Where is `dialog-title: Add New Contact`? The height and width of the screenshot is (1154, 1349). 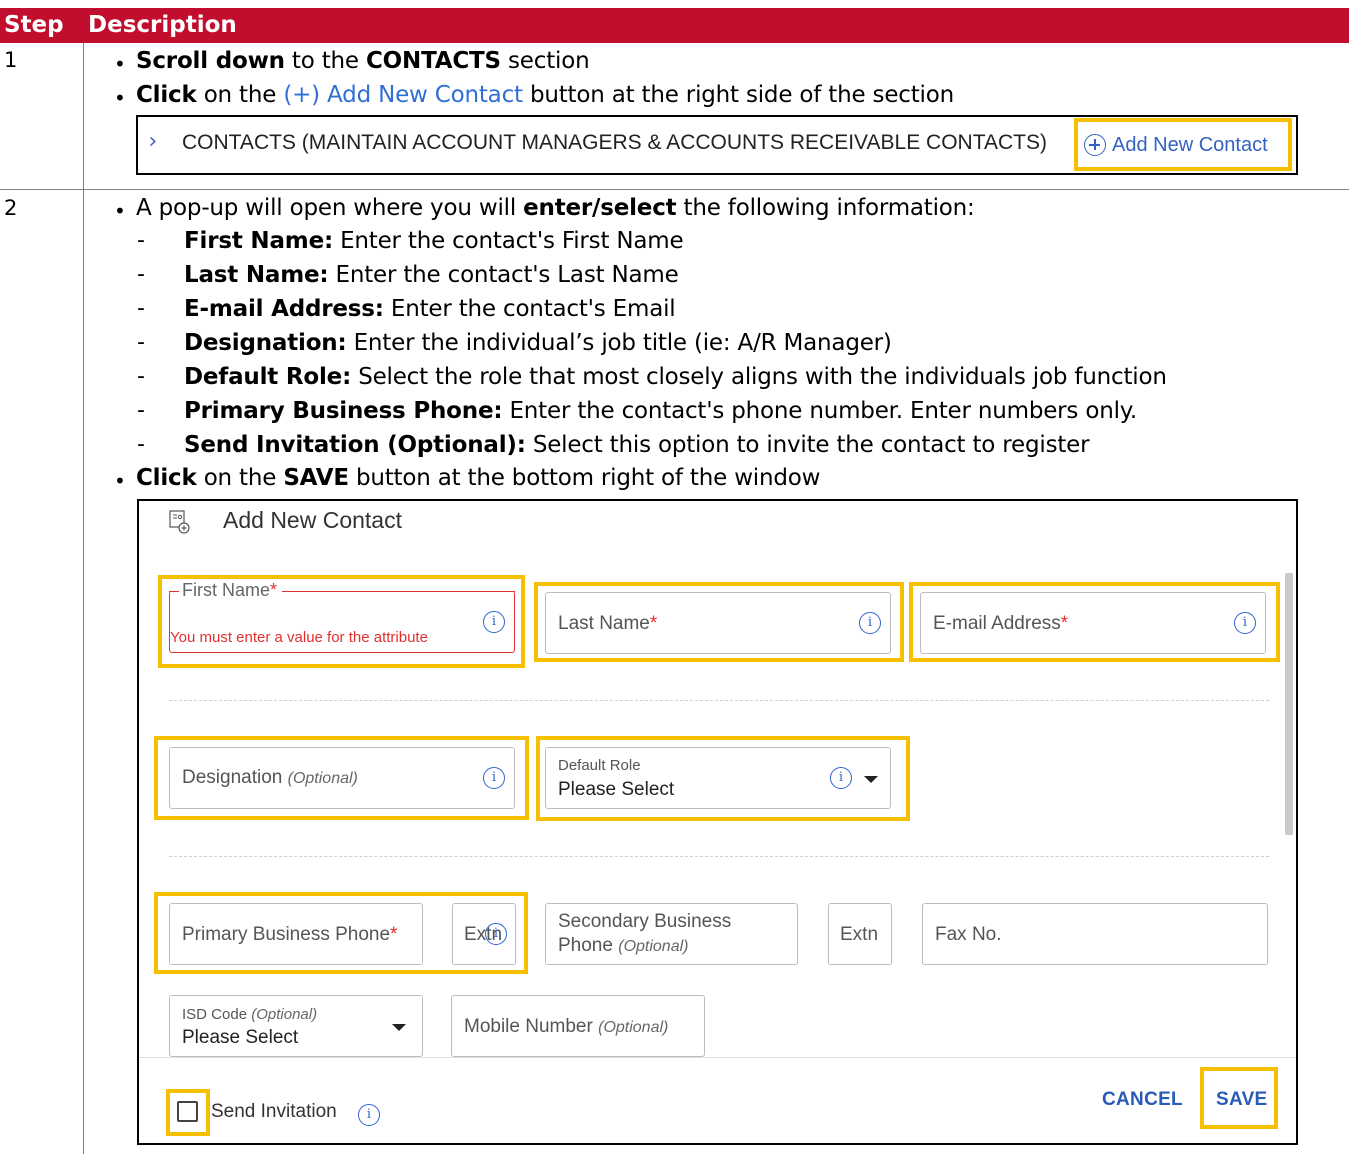 dialog-title: Add New Contact is located at coordinates (312, 520).